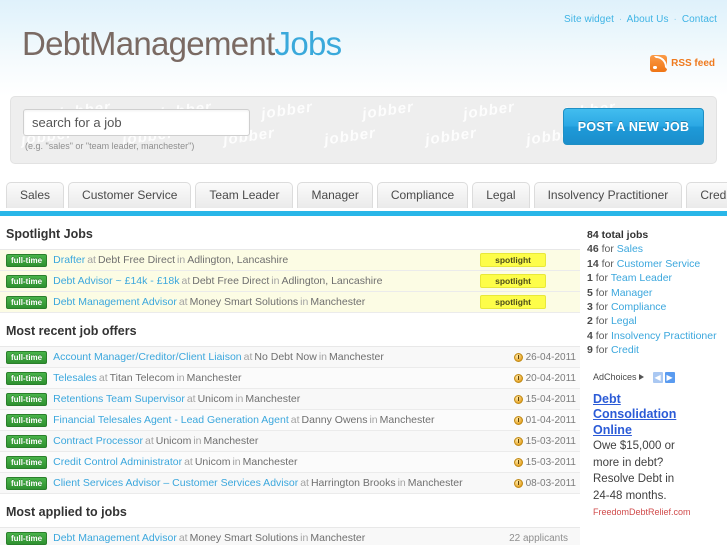 The width and height of the screenshot is (727, 545). I want to click on sidebar-item-manager: Manager, so click(631, 293).